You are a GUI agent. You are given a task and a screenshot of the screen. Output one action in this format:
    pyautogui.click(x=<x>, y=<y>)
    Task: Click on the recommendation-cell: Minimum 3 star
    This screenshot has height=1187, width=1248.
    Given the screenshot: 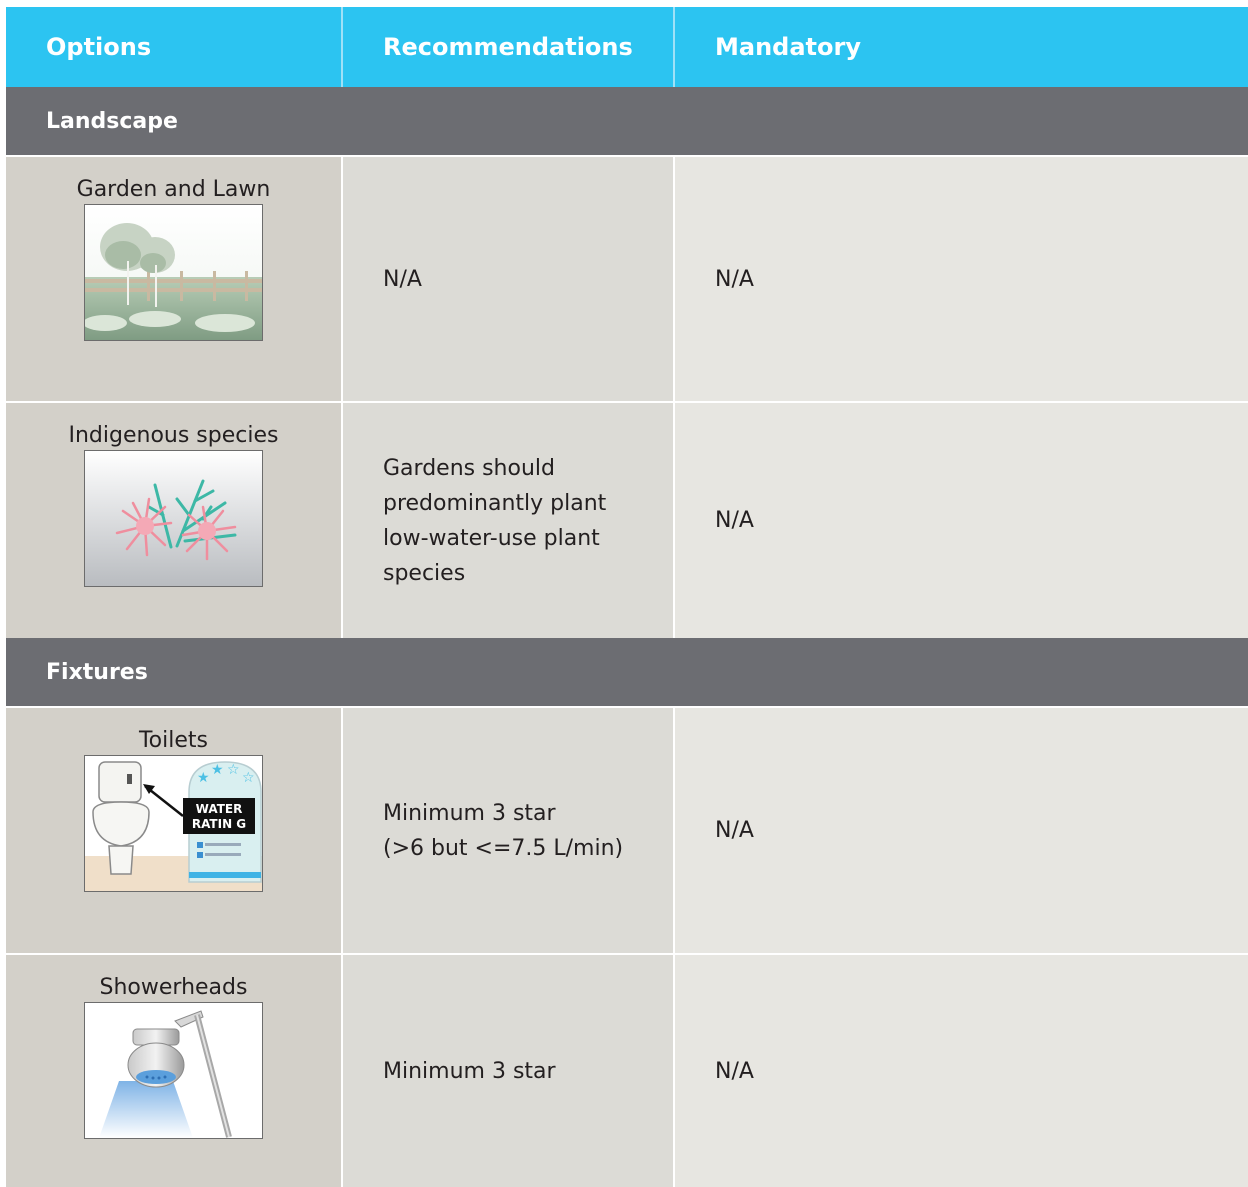 What is the action you would take?
    pyautogui.click(x=509, y=1071)
    